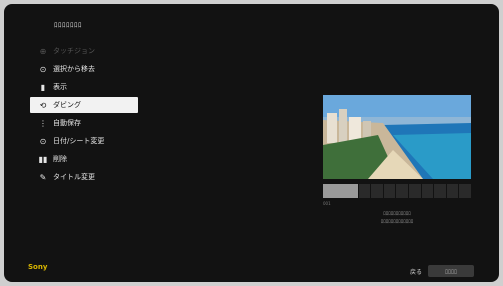 The image size is (503, 286). What do you see at coordinates (416, 271) in the screenshot?
I see `back-key-label: 戻る` at bounding box center [416, 271].